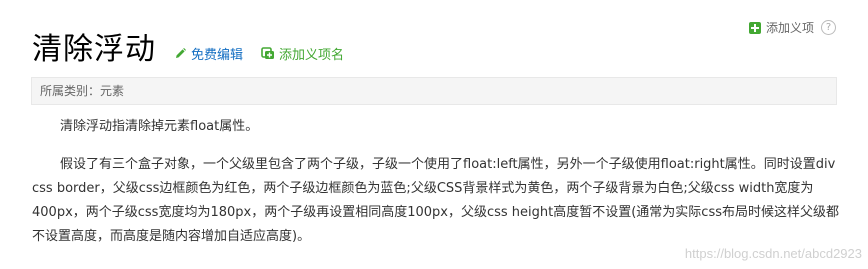 This screenshot has height=269, width=868. I want to click on title-row: 清除浮动 免费编辑 添加义项名, so click(188, 50).